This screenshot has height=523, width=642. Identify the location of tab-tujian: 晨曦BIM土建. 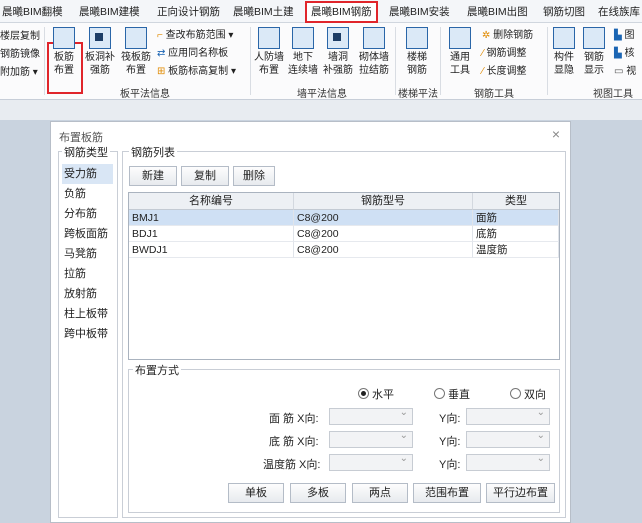
(263, 12).